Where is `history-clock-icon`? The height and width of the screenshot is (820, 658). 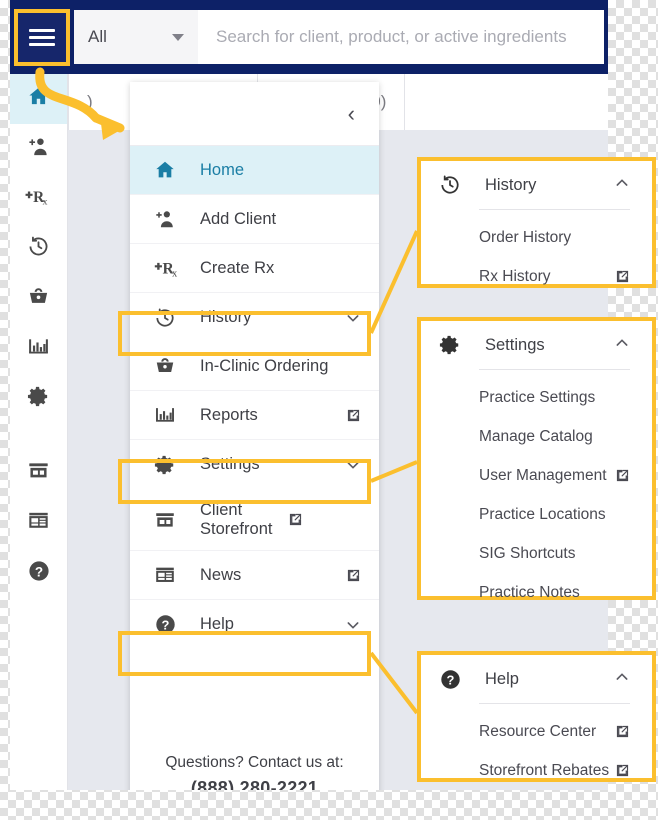 history-clock-icon is located at coordinates (171, 318).